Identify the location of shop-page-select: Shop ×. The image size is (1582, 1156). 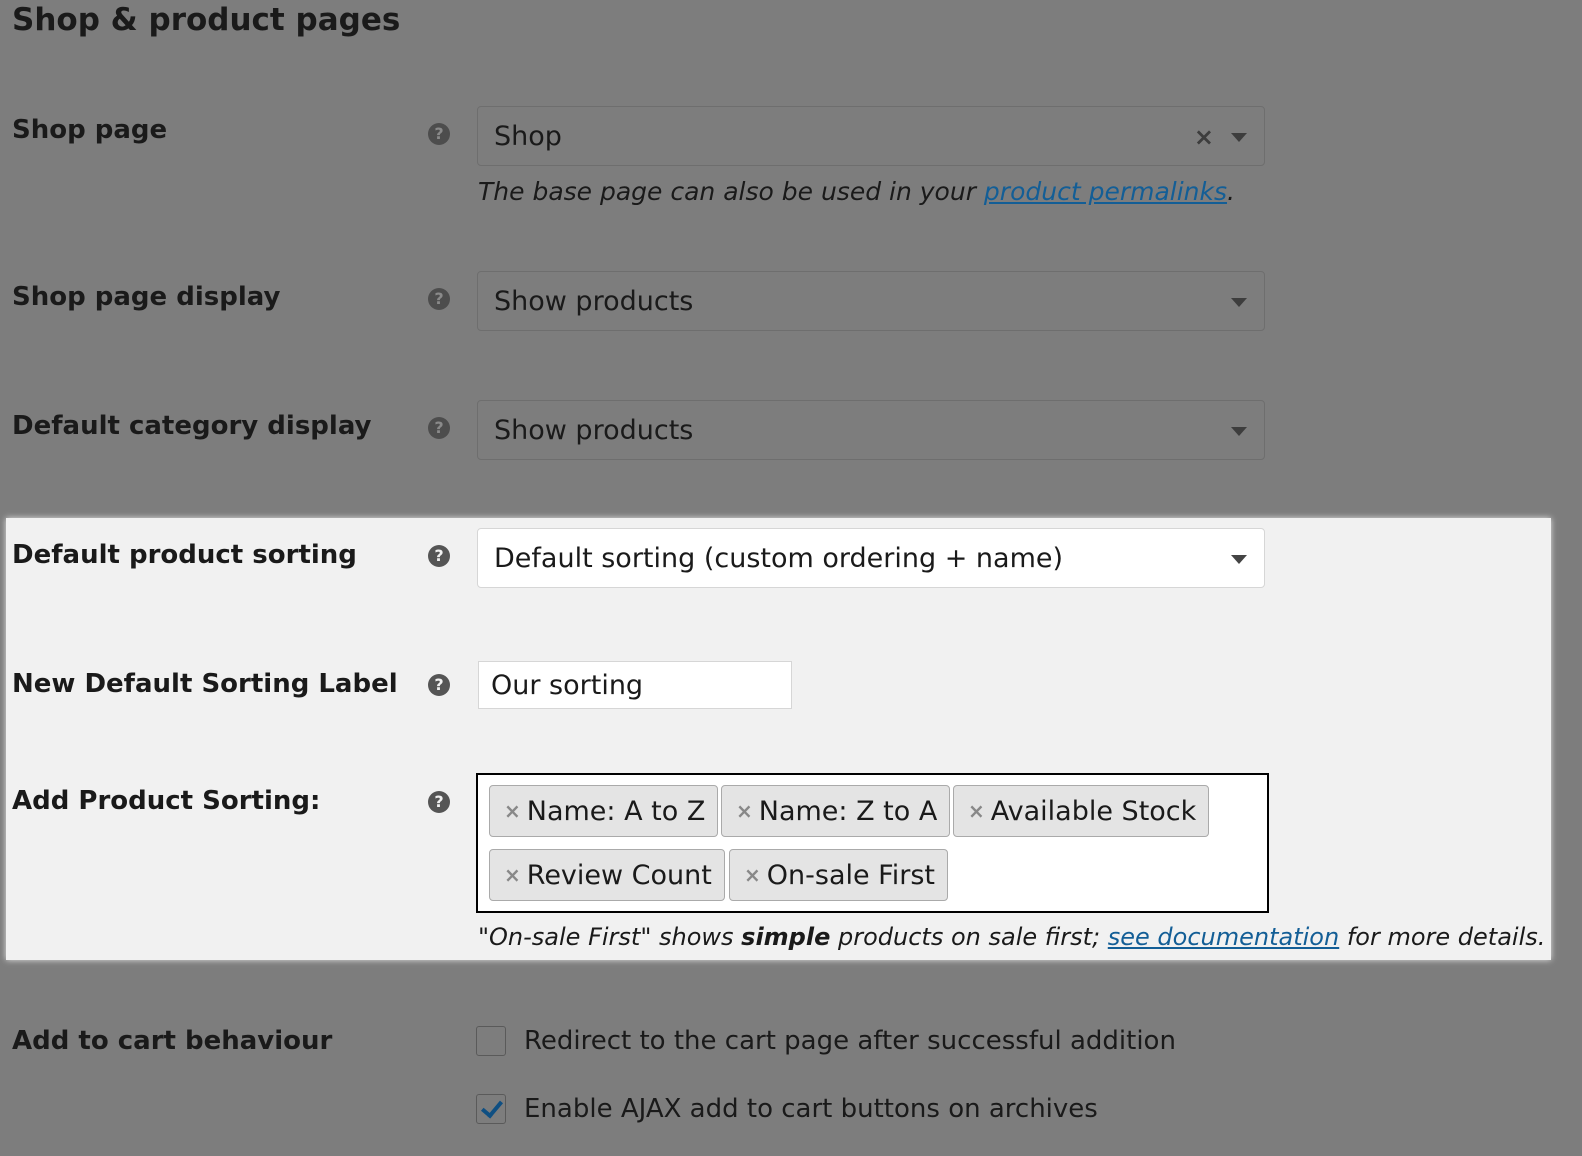
(871, 136).